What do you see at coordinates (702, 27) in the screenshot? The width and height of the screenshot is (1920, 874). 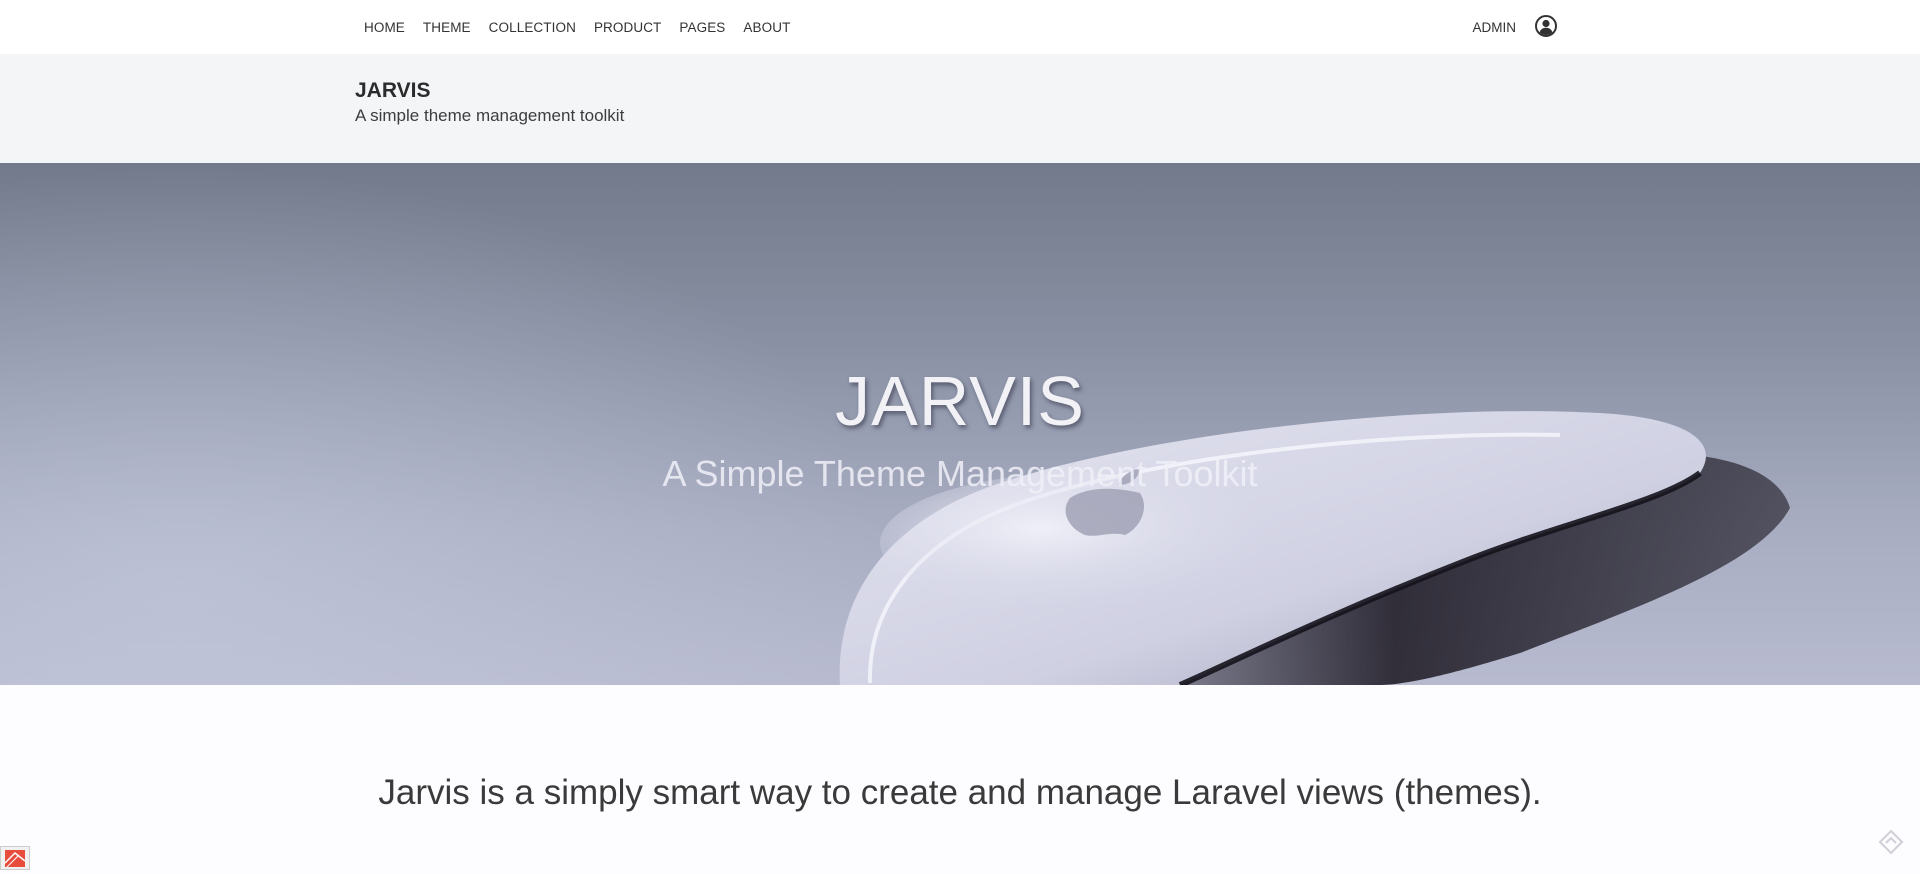 I see `nav-item-pages: PAGES` at bounding box center [702, 27].